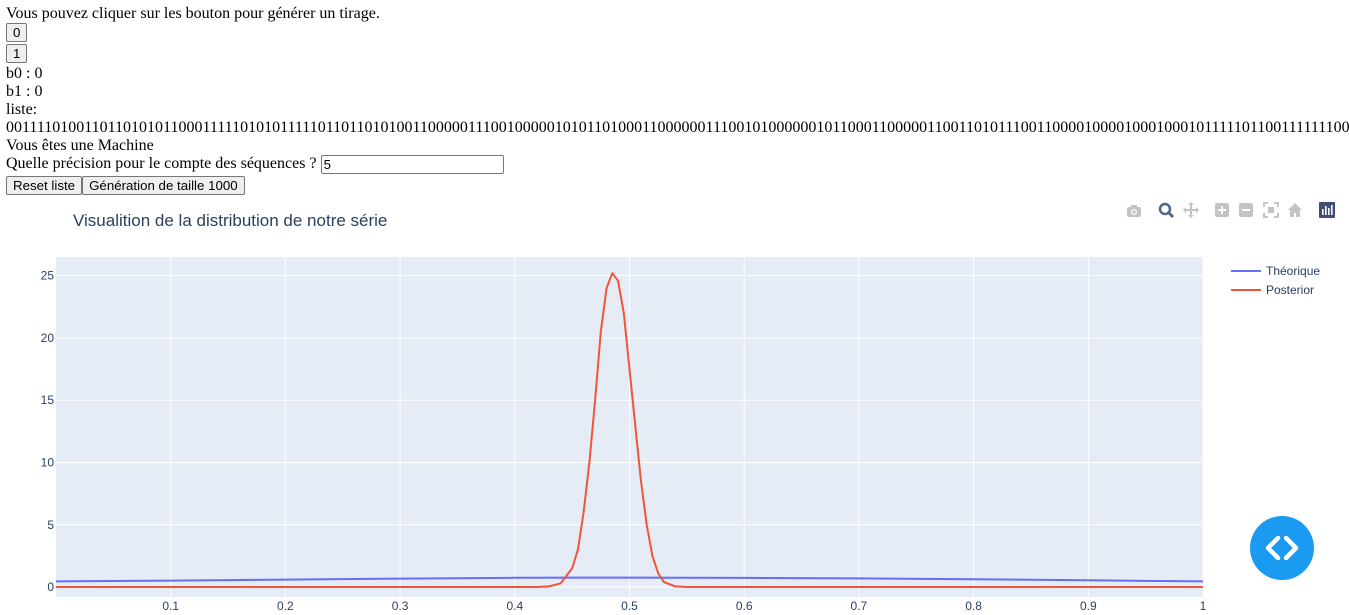 The height and width of the screenshot is (615, 1349). Describe the element at coordinates (163, 185) in the screenshot. I see `generate-1000-button: Génération de taille 1000` at that location.